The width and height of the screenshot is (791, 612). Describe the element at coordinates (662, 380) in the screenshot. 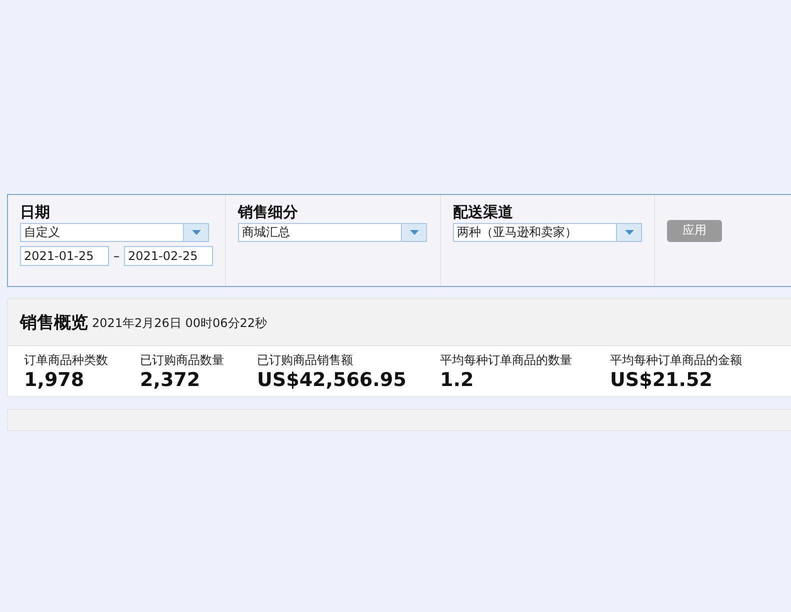

I see `metric-value: US$21.52` at that location.